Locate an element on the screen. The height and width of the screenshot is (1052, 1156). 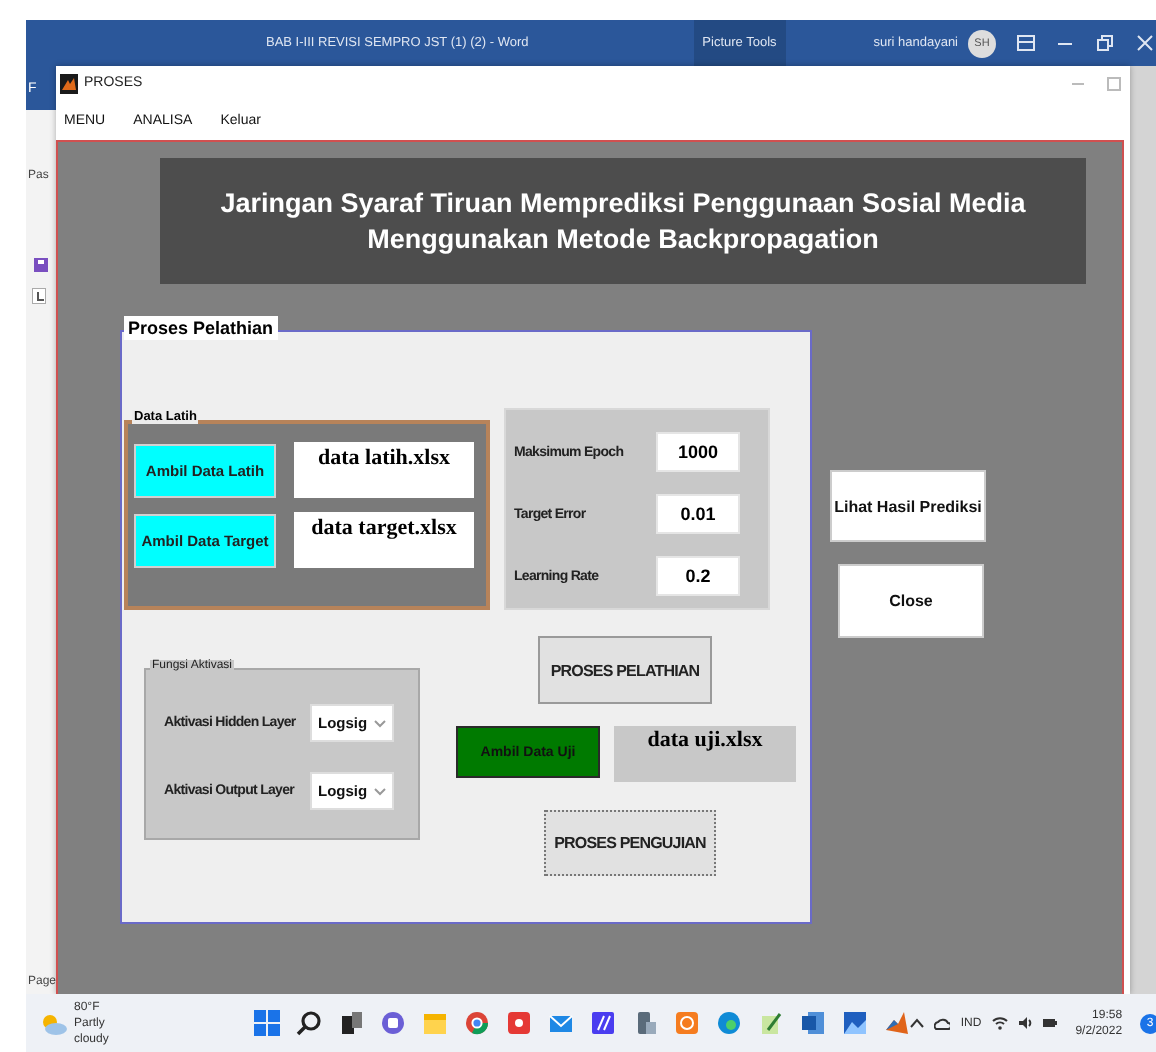
document-icon is located at coordinates (813, 1023).